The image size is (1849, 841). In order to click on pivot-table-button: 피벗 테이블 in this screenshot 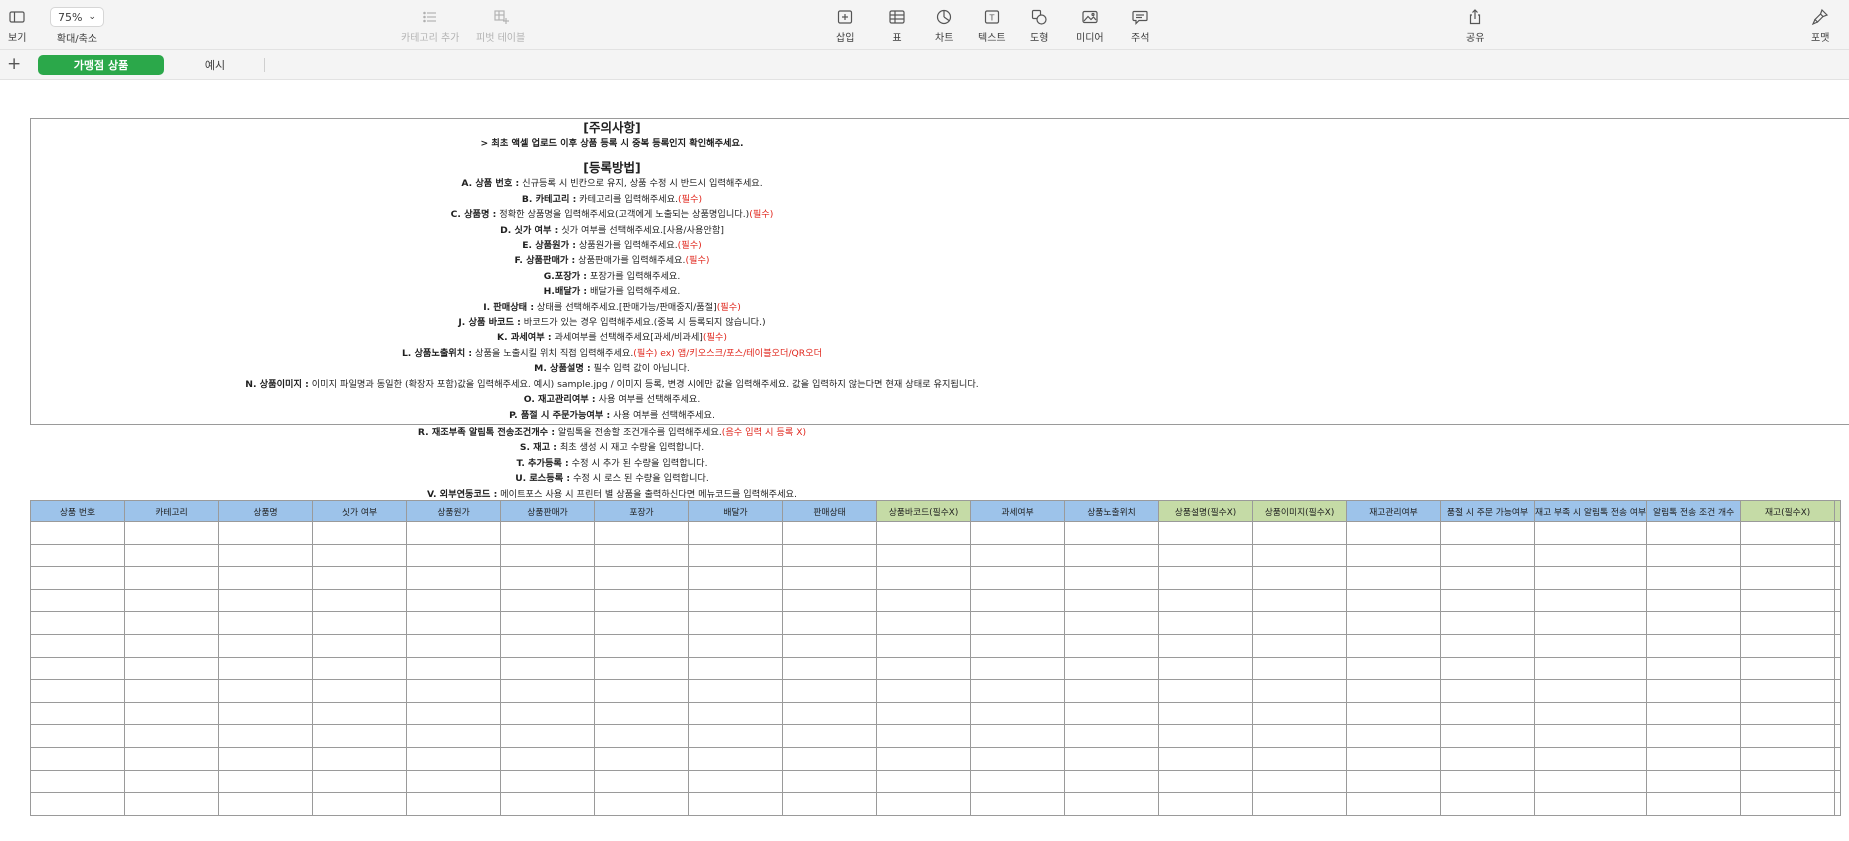, I will do `click(500, 26)`.